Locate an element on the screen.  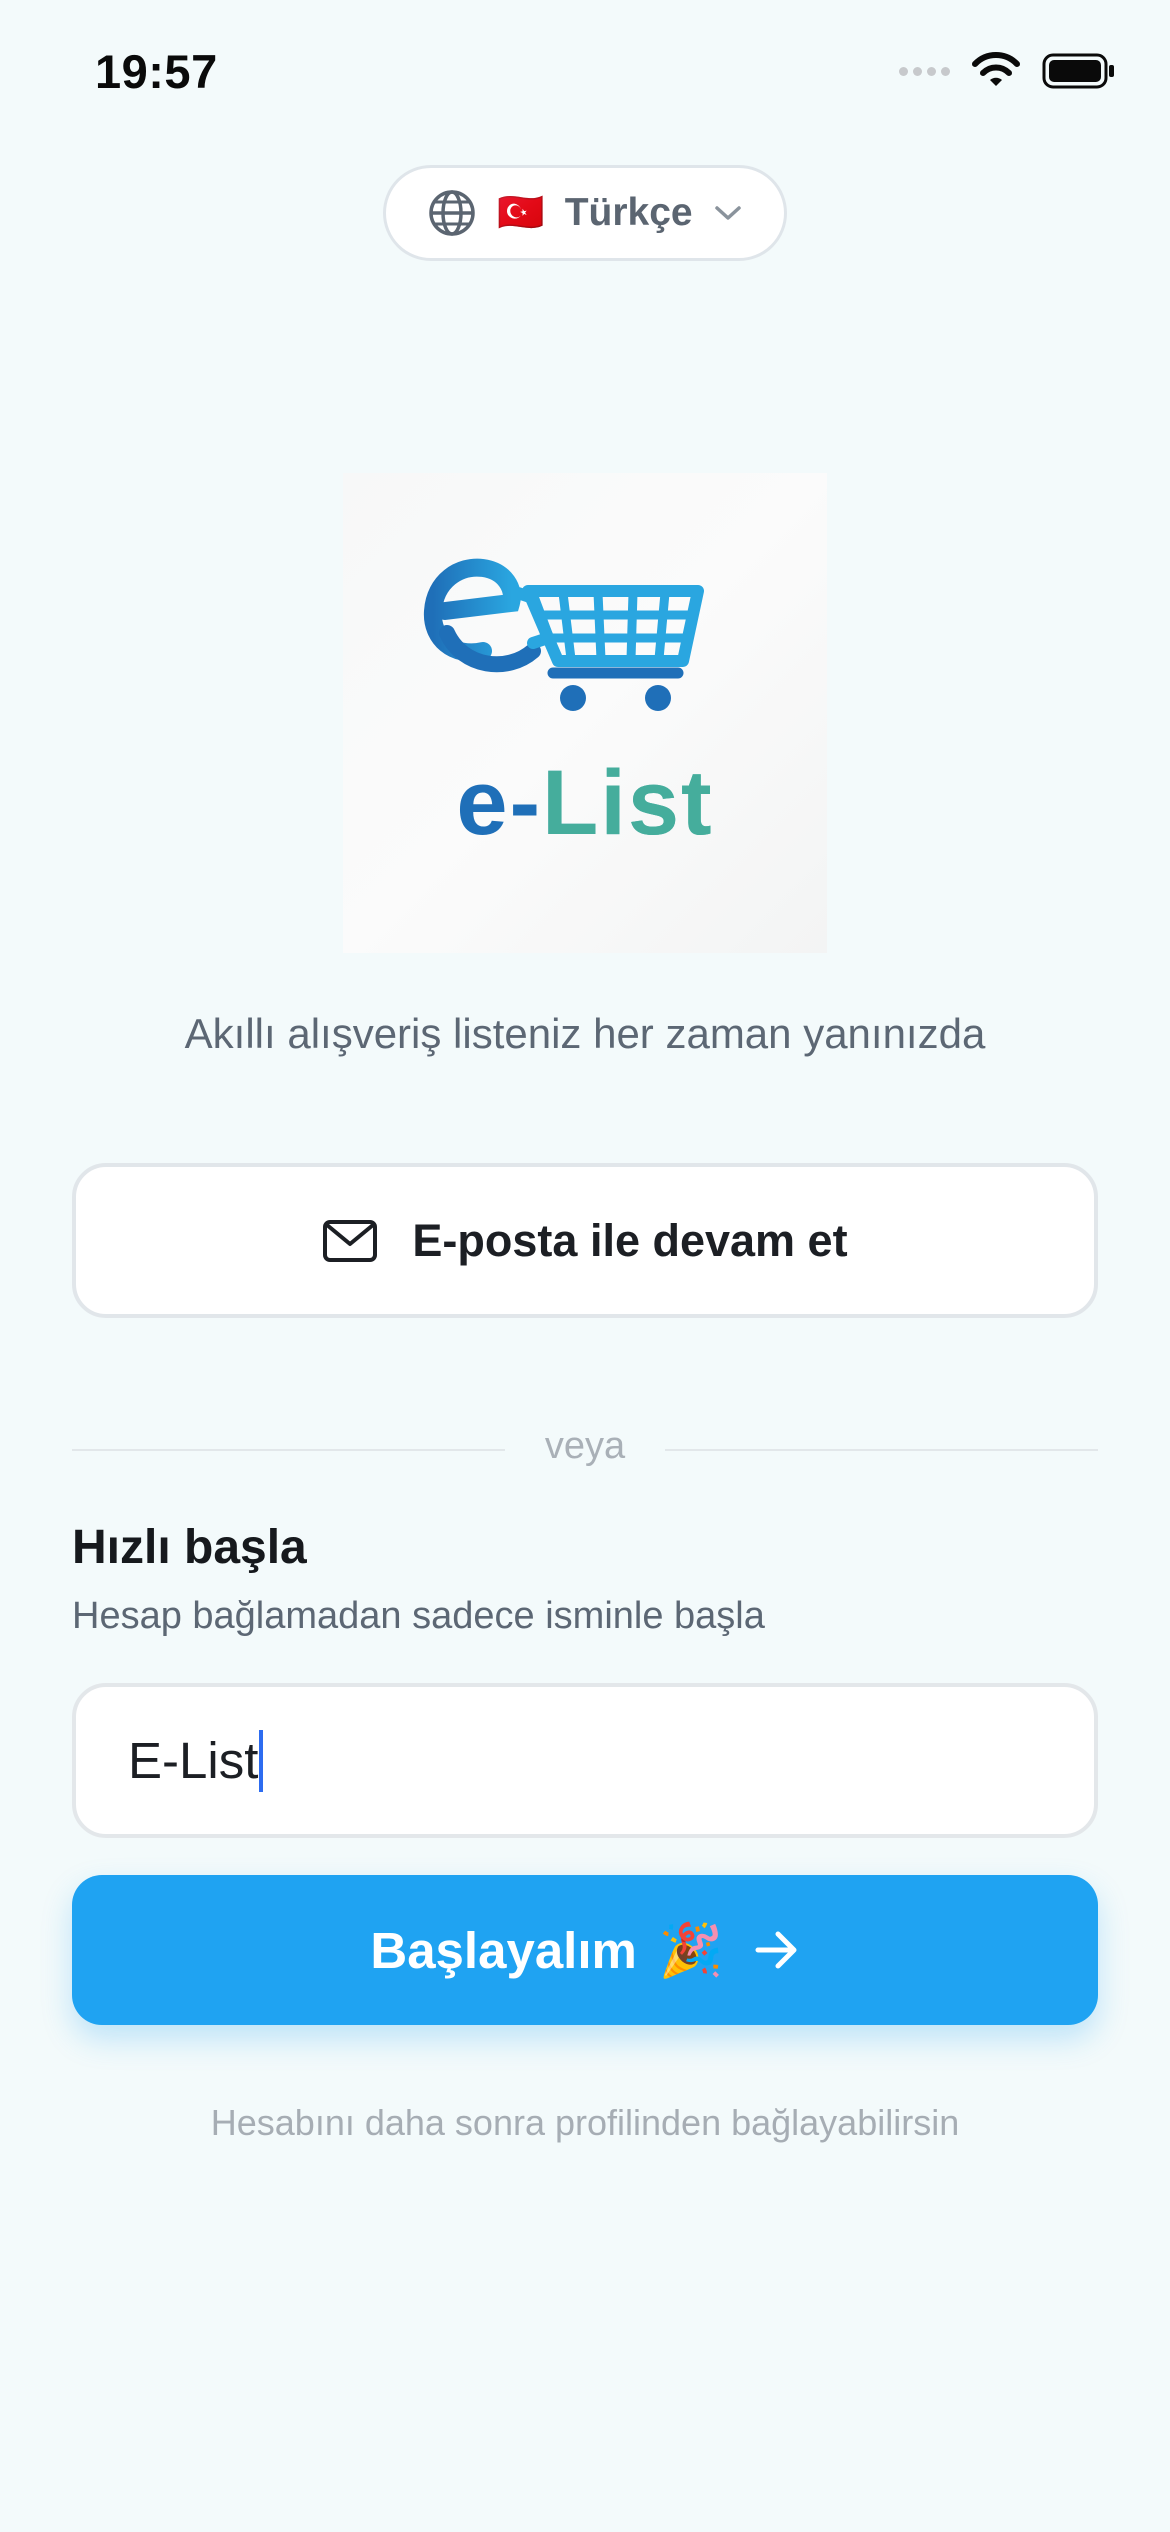
start-button: Başlayalım 🎉 is located at coordinates (585, 1950).